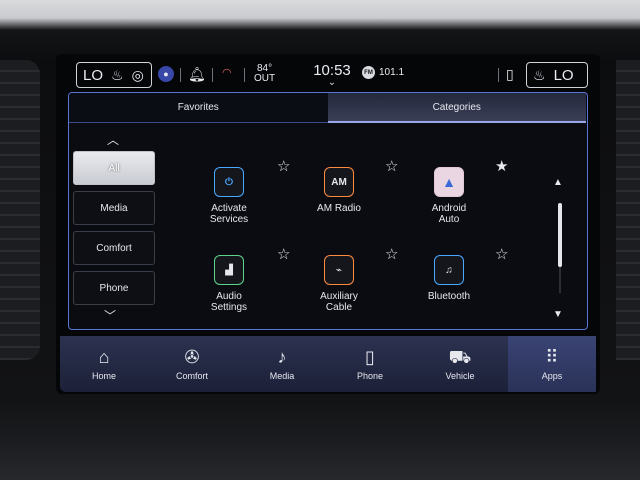  I want to click on app-audio-settings: ▟ Audio Settings, so click(229, 284).